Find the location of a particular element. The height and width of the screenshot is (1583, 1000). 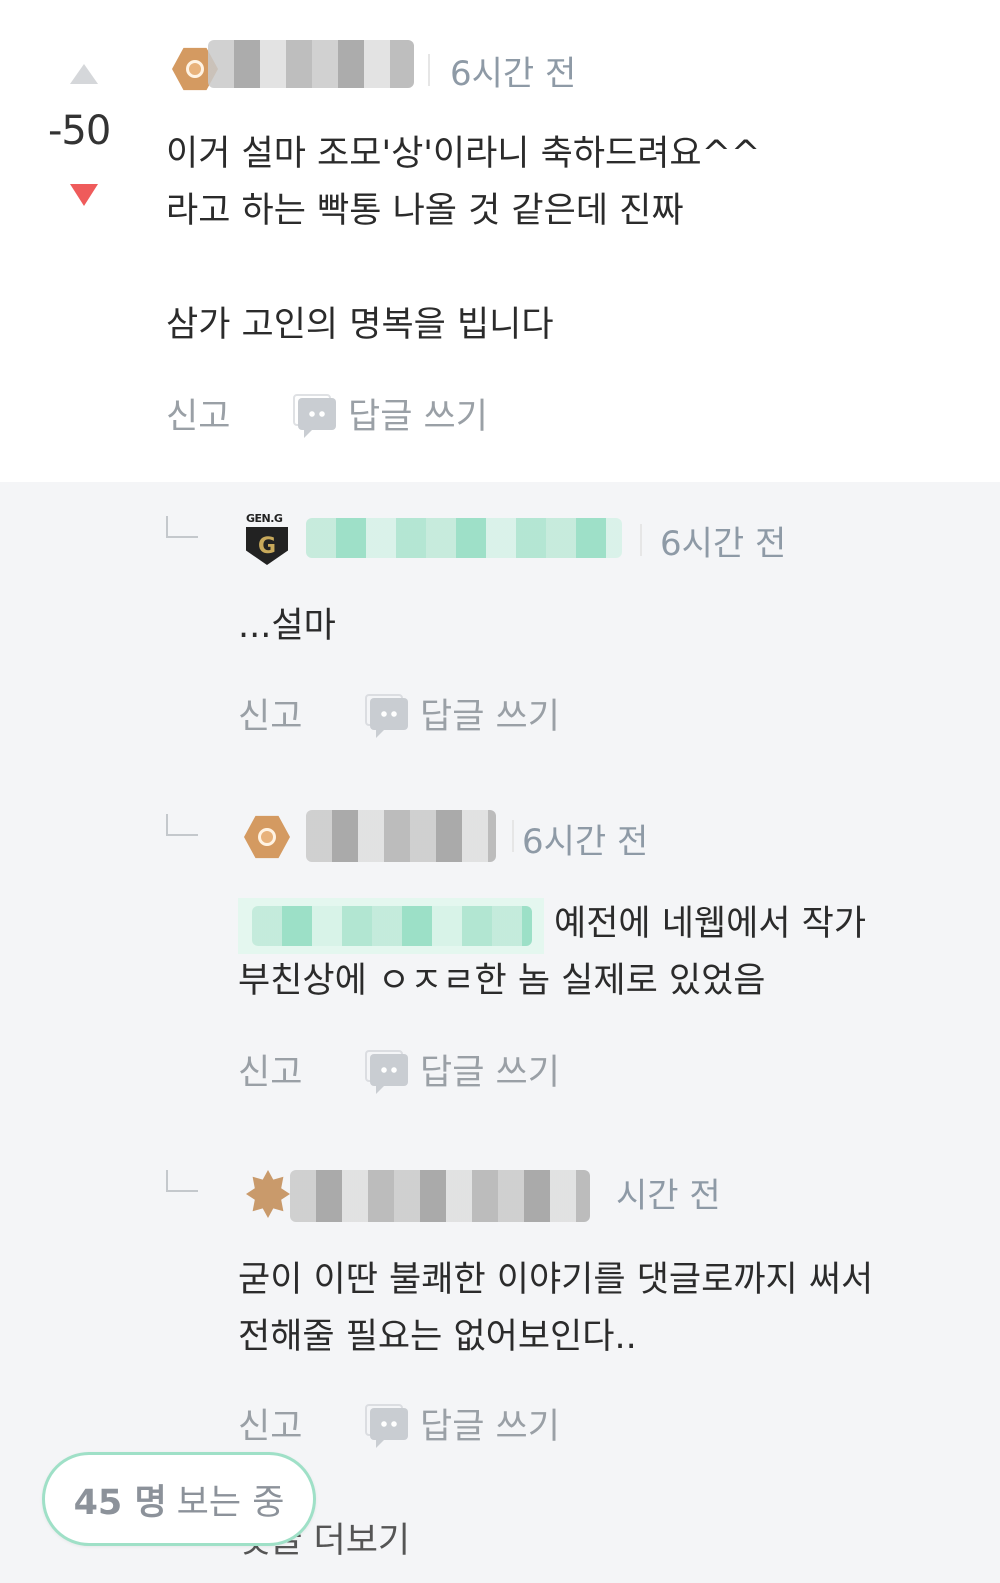

viewers-badge: 45 명 보는 중 is located at coordinates (179, 1499).